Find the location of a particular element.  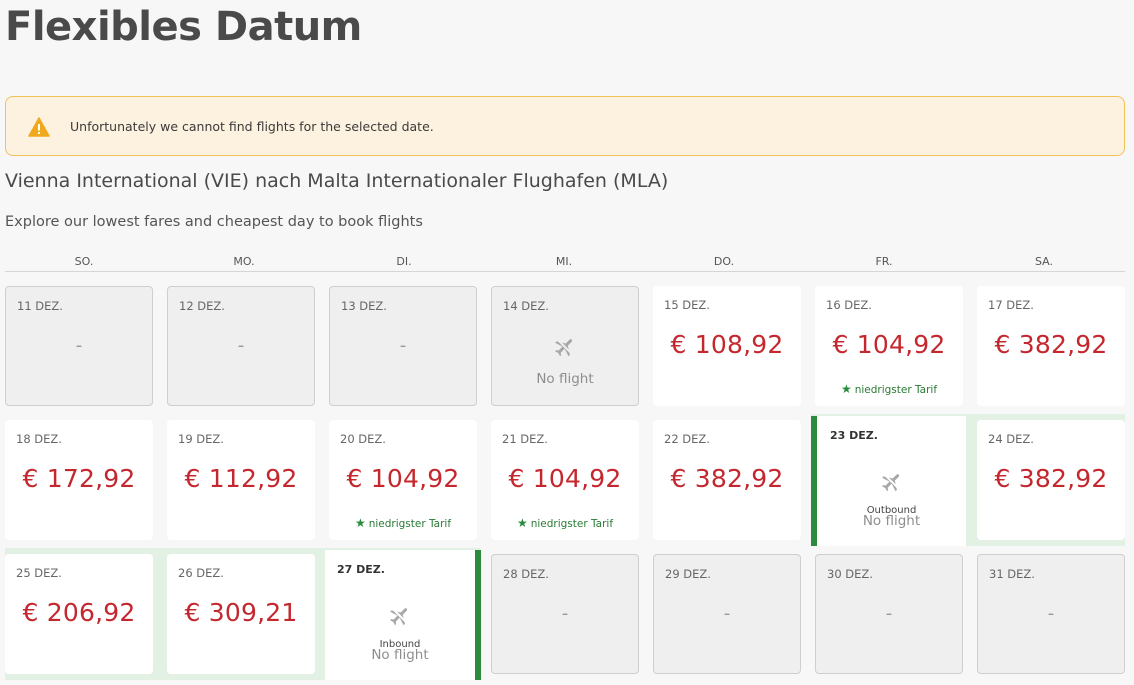

day-date: 20 DEZ. is located at coordinates (363, 439).